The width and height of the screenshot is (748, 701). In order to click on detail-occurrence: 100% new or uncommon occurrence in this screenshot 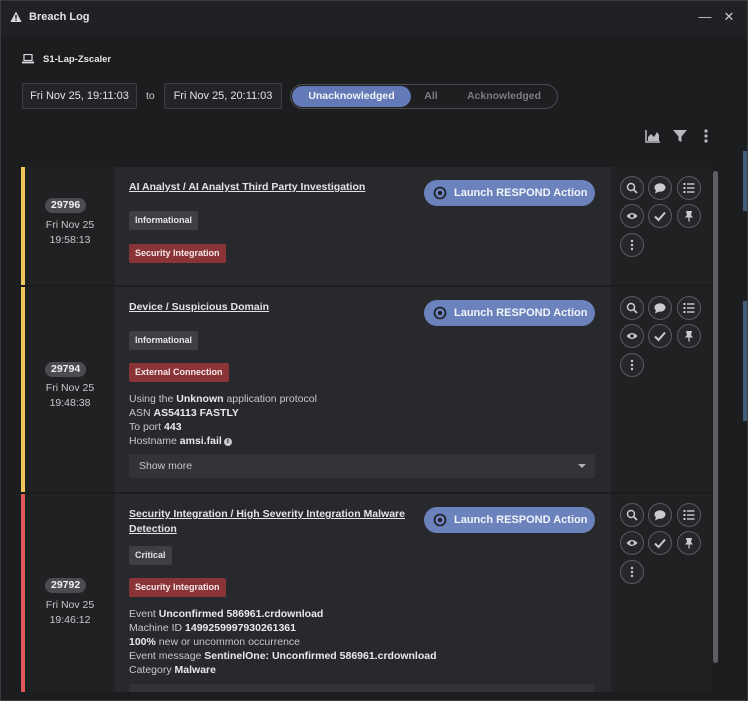, I will do `click(215, 642)`.